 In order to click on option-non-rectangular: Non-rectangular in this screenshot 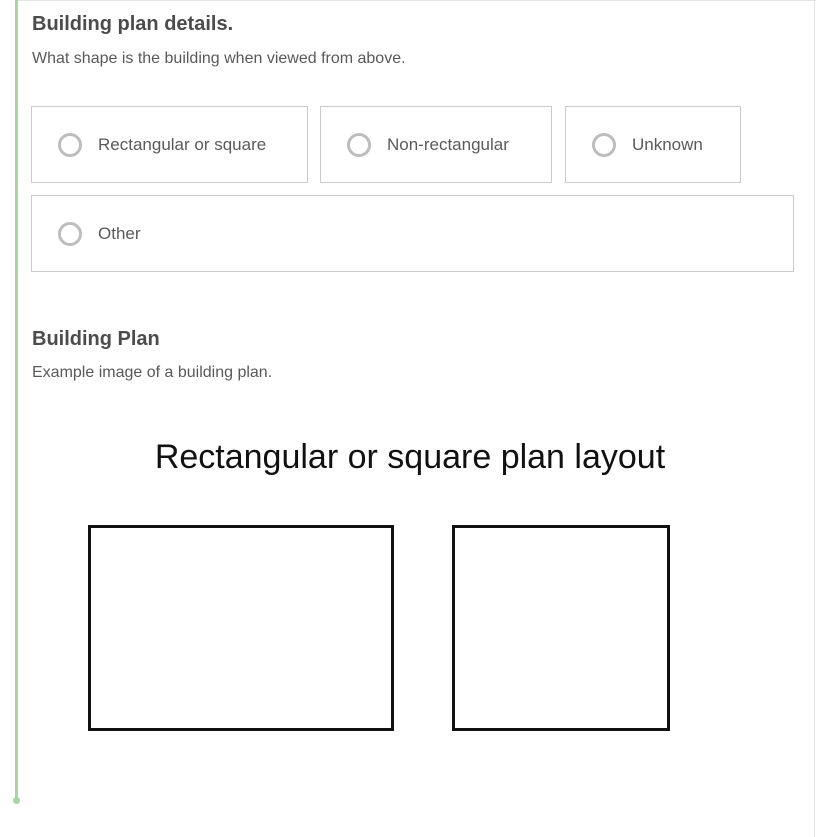, I will do `click(436, 144)`.